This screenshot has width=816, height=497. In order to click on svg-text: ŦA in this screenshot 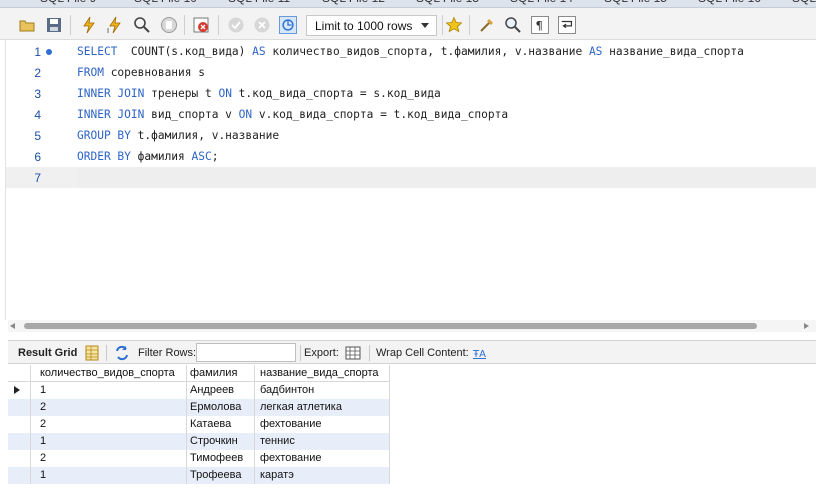, I will do `click(479, 354)`.